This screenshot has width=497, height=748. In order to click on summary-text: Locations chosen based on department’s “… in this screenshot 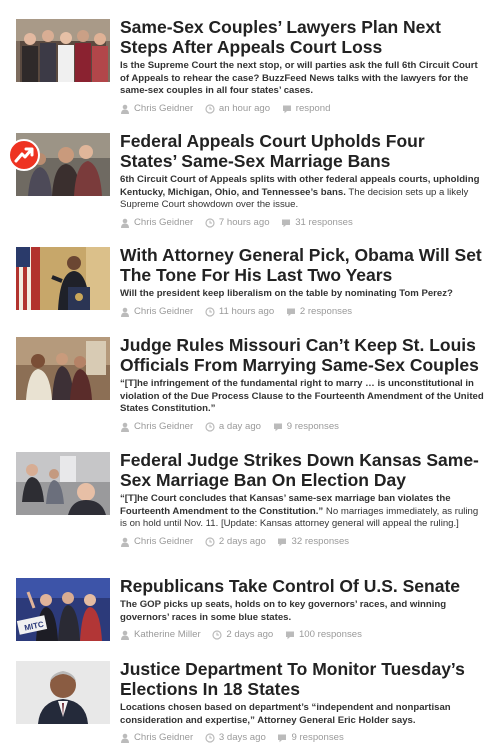, I will do `click(285, 714)`.